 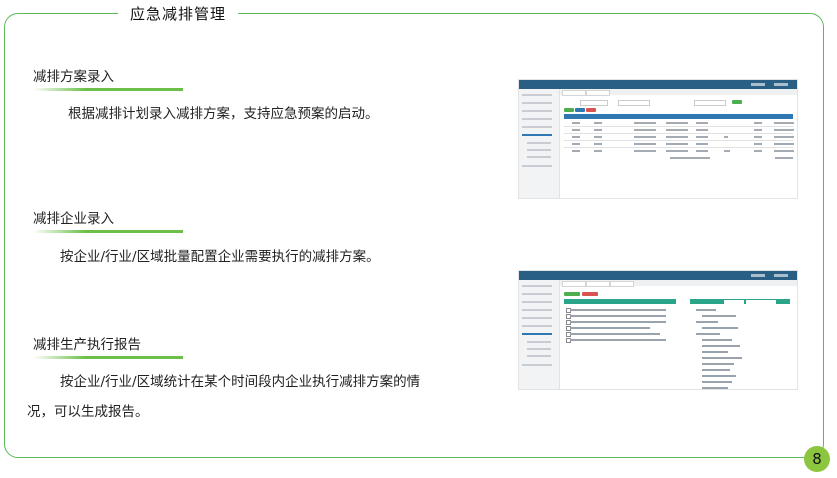 I want to click on plan-entry-screenshot, so click(x=658, y=139).